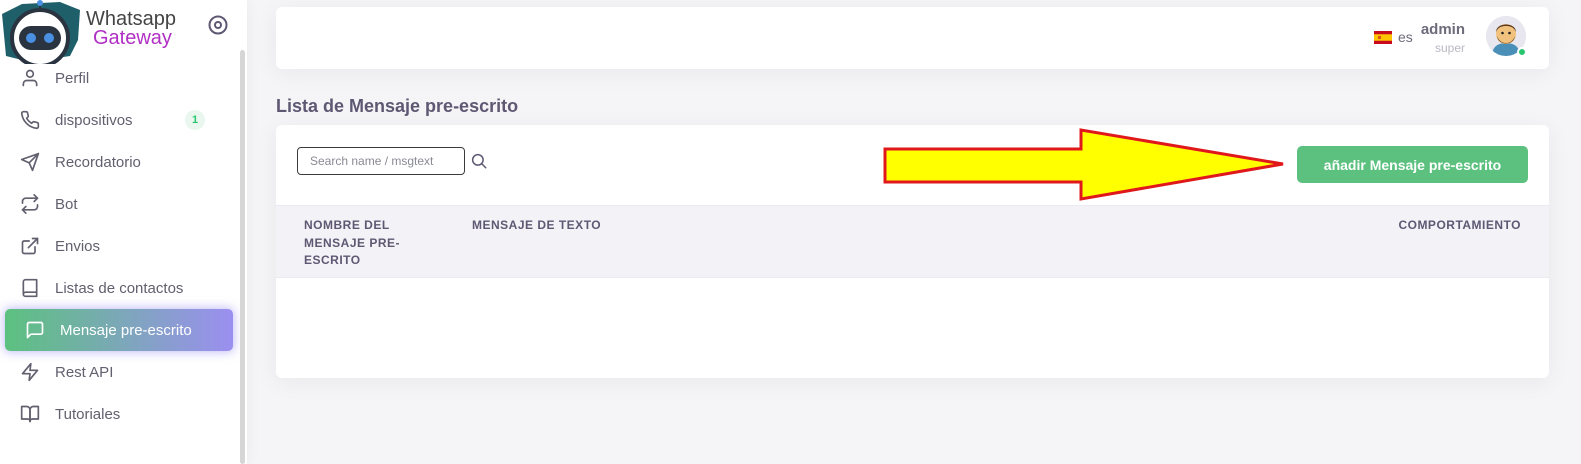  What do you see at coordinates (912, 38) in the screenshot?
I see `top-navbar: es admin super` at bounding box center [912, 38].